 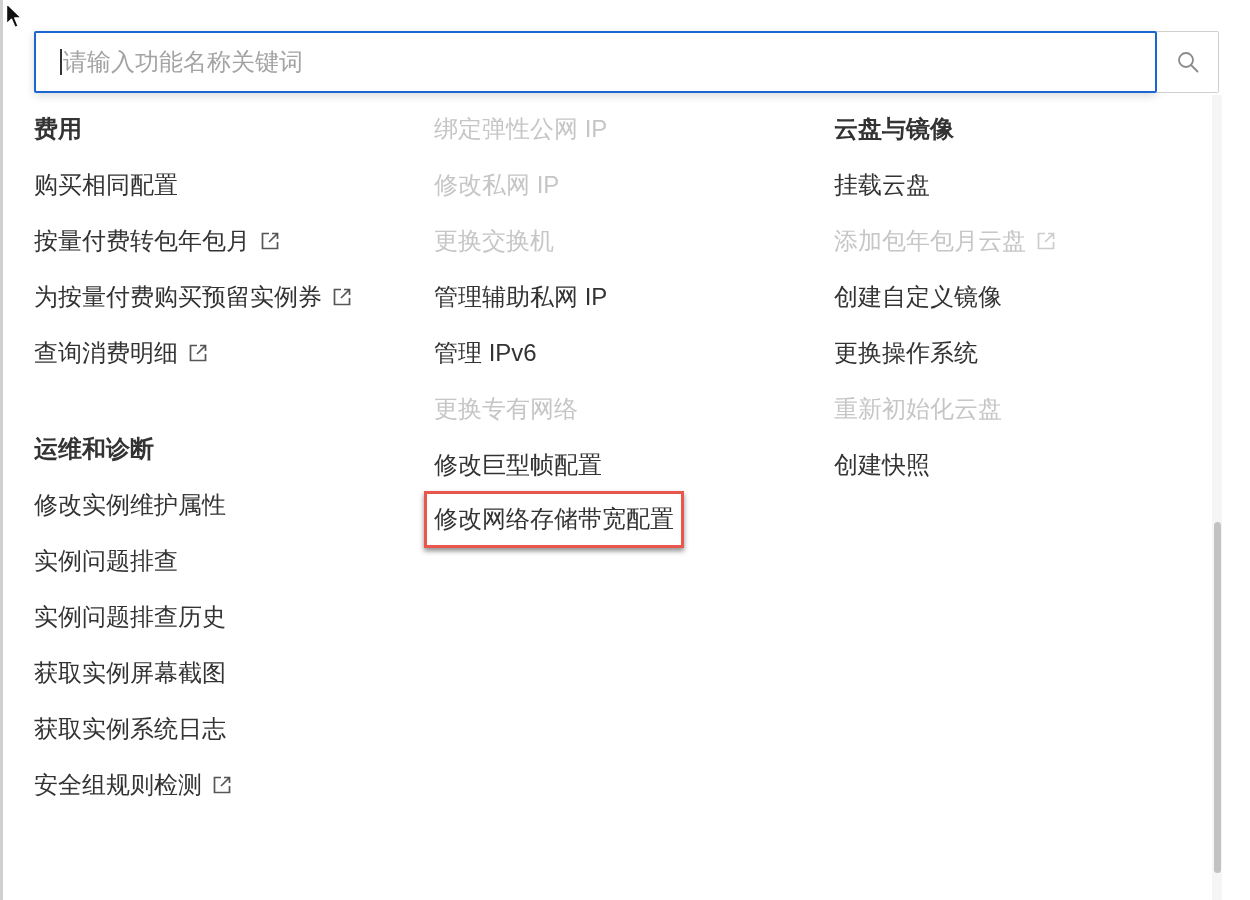 What do you see at coordinates (521, 297) in the screenshot?
I see `menu-item: 管理辅助私网 IP` at bounding box center [521, 297].